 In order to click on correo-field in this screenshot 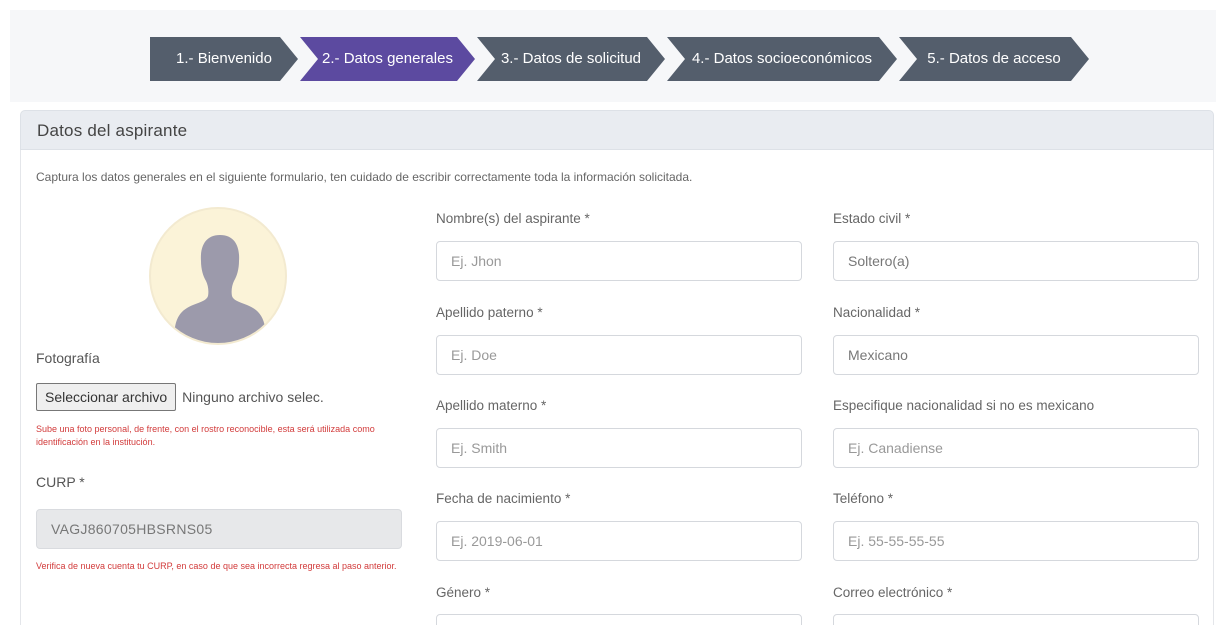, I will do `click(1016, 619)`.